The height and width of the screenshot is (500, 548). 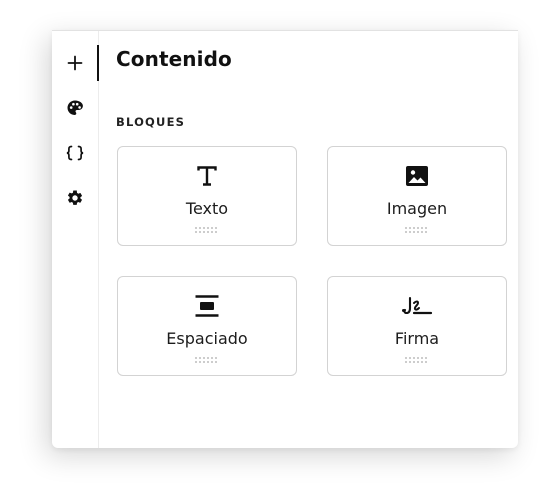 I want to click on braces-icon, so click(x=75, y=153).